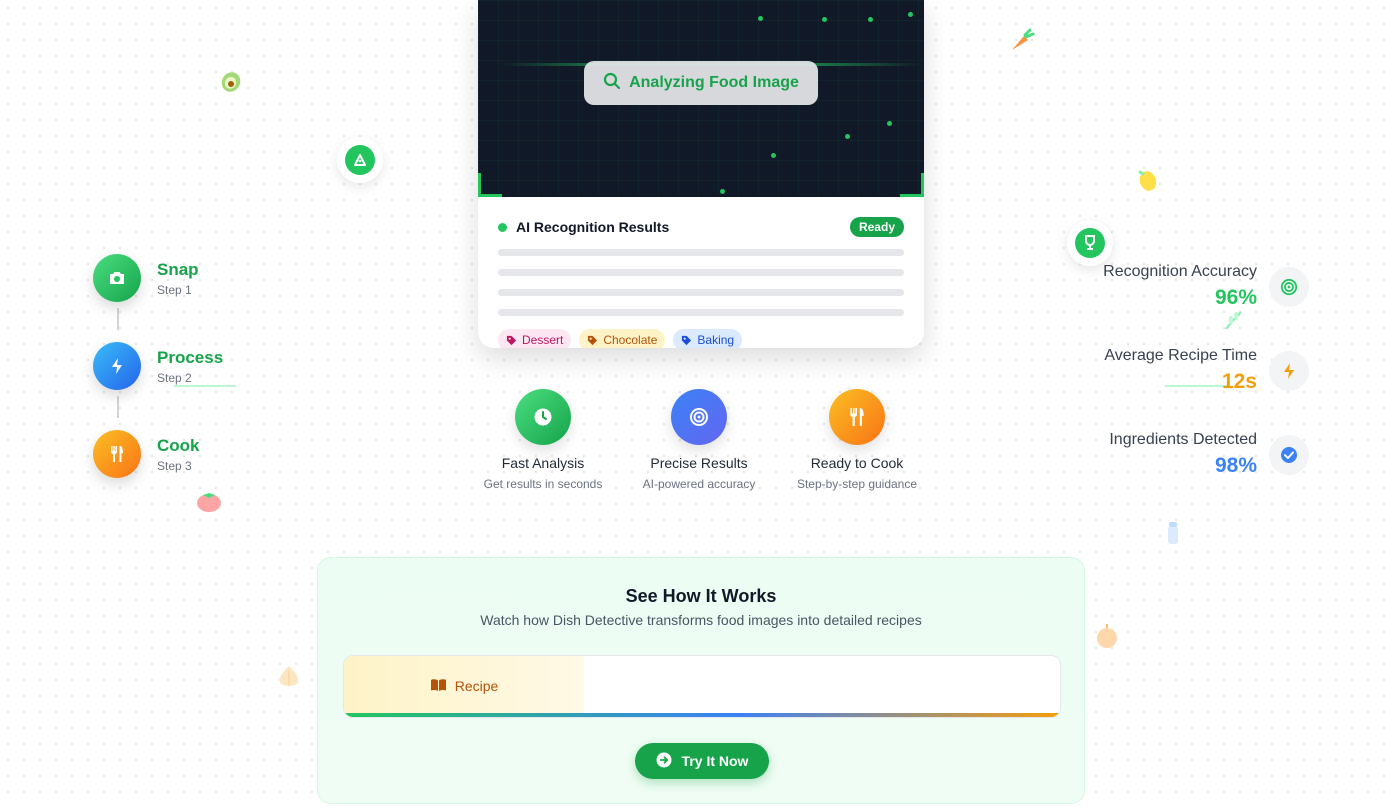 The image size is (1385, 807). What do you see at coordinates (502, 227) in the screenshot?
I see `live-indicator` at bounding box center [502, 227].